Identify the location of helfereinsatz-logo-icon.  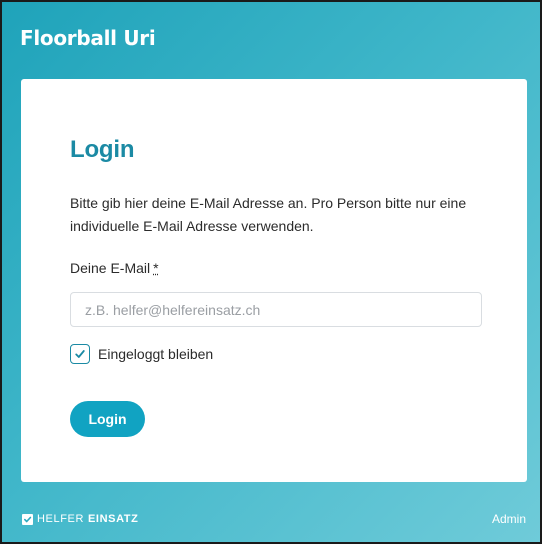
(27, 519).